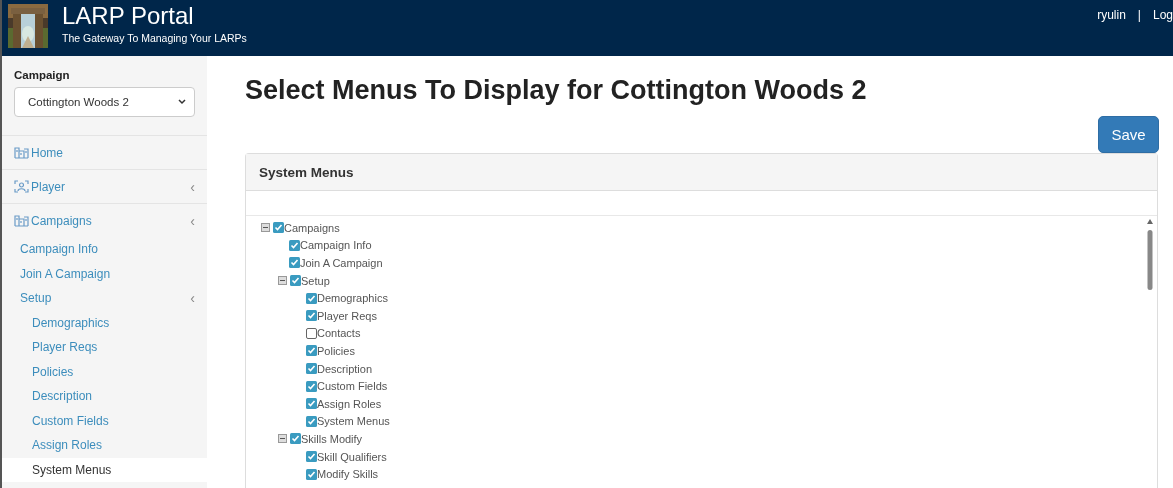 Image resolution: width=1173 pixels, height=488 pixels. I want to click on logout-link: Log, so click(1162, 15).